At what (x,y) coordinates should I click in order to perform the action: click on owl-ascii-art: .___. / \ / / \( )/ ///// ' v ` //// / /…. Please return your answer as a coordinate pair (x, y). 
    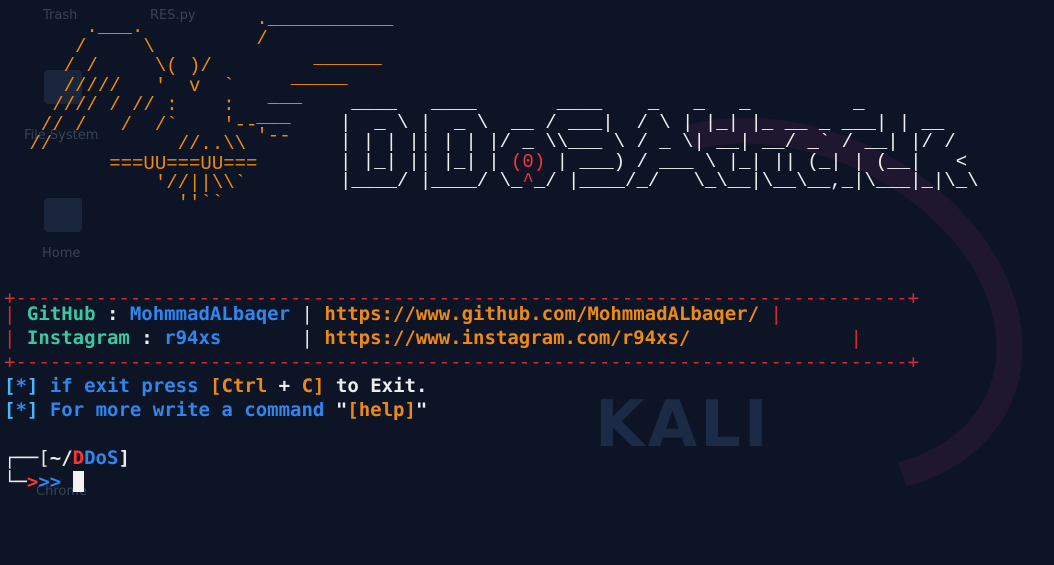
    Looking at the image, I should click on (143, 115).